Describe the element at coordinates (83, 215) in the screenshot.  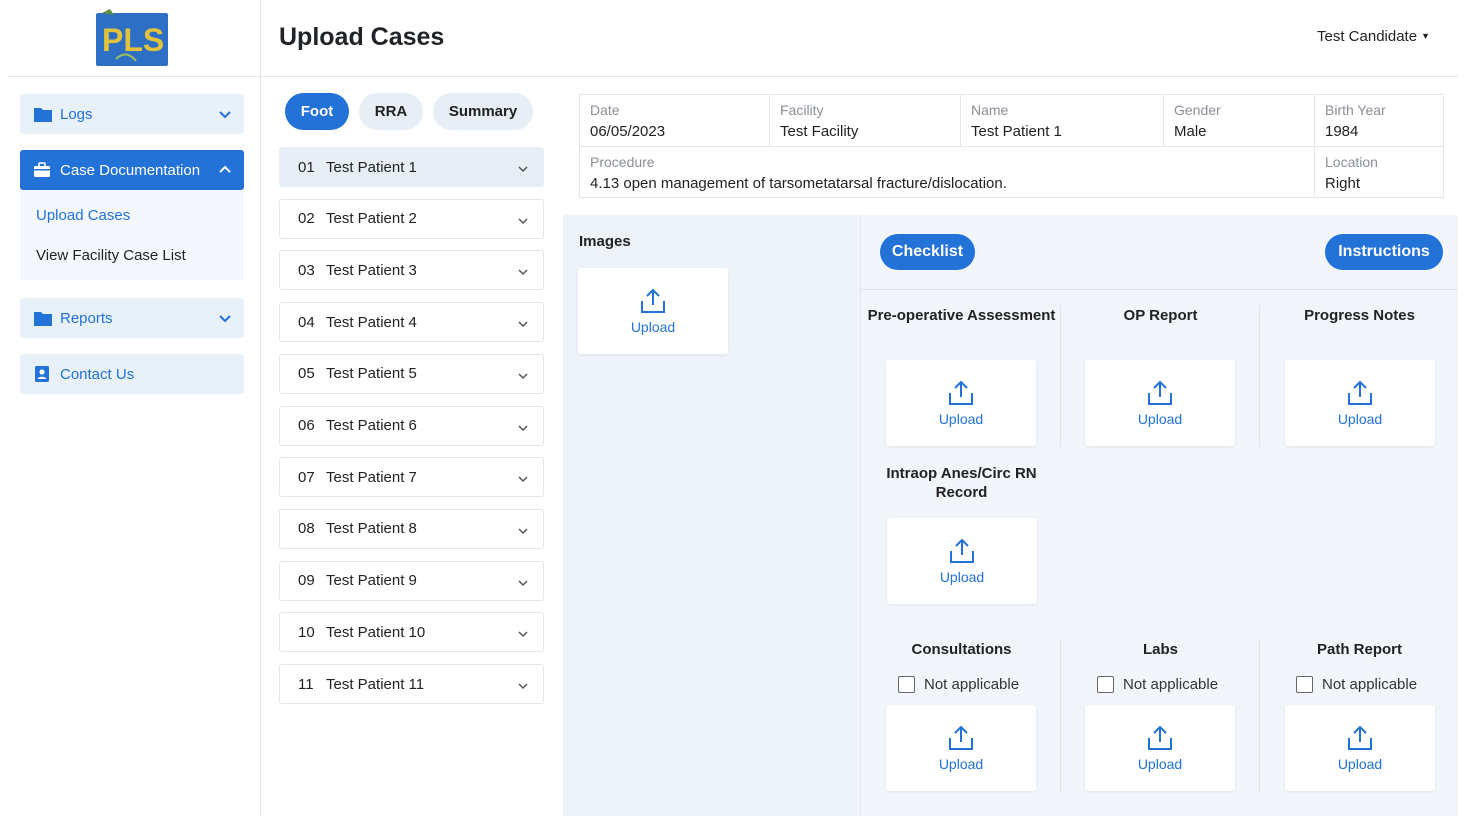
I see `submenu-upload-cases: Upload Cases` at that location.